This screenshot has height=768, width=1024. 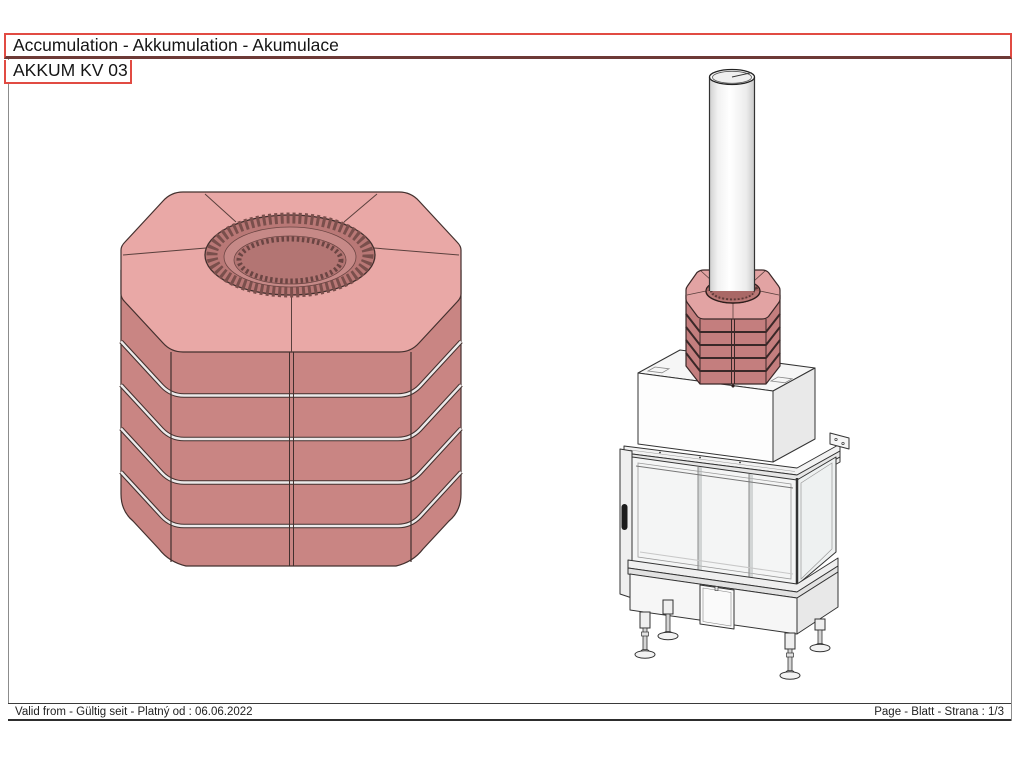 What do you see at coordinates (733, 186) in the screenshot?
I see `chimney-pipe` at bounding box center [733, 186].